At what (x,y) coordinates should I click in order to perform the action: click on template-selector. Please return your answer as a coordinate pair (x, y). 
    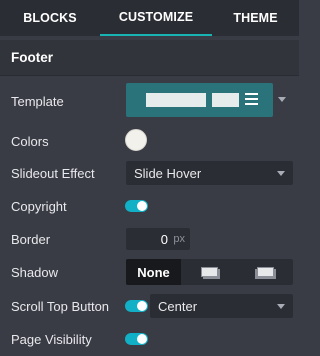
    Looking at the image, I should click on (199, 100).